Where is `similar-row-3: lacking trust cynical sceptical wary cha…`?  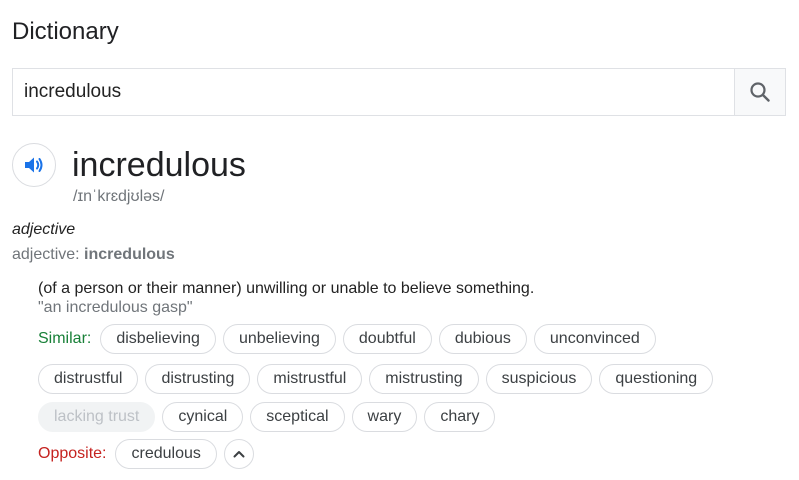 similar-row-3: lacking trust cynical sceptical wary cha… is located at coordinates (270, 417).